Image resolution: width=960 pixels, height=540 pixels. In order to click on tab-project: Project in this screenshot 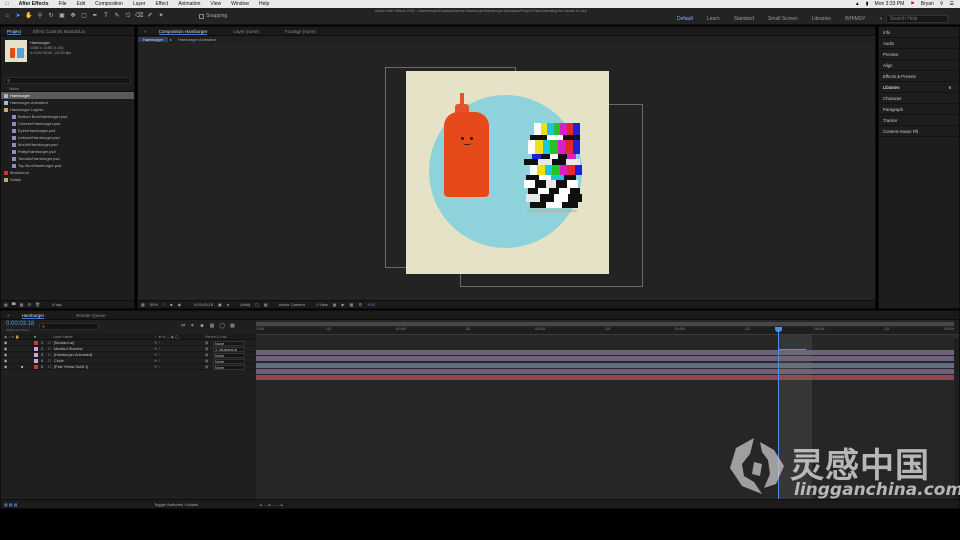, I will do `click(14, 31)`.